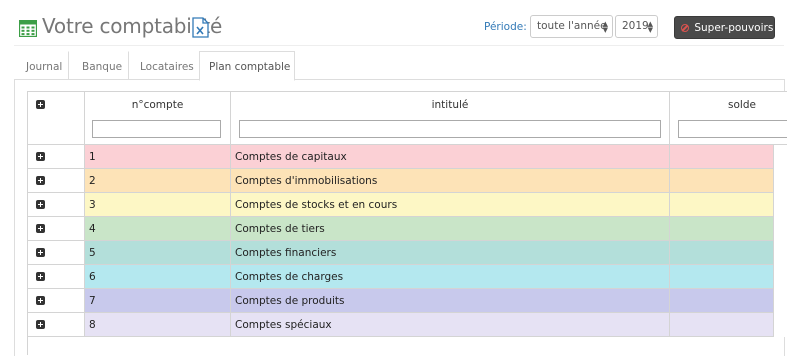 This screenshot has height=356, width=800. I want to click on table-row: 6 Comptes de charges, so click(407, 277).